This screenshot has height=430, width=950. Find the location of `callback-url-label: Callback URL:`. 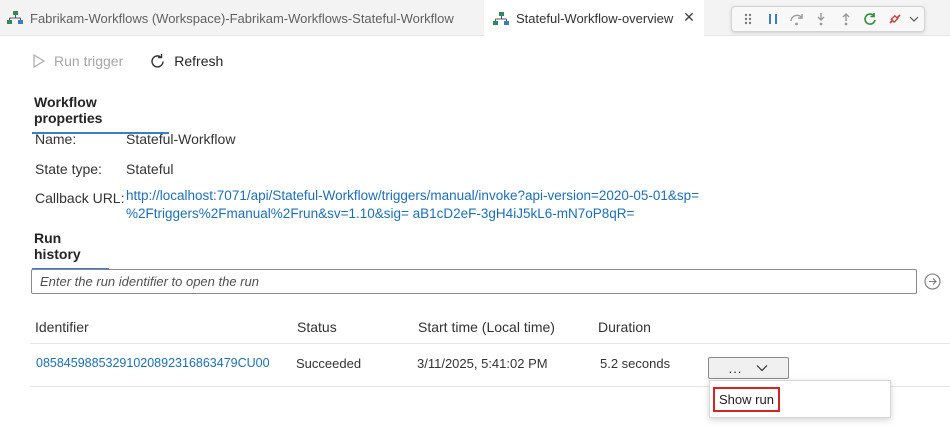

callback-url-label: Callback URL: is located at coordinates (80, 198).